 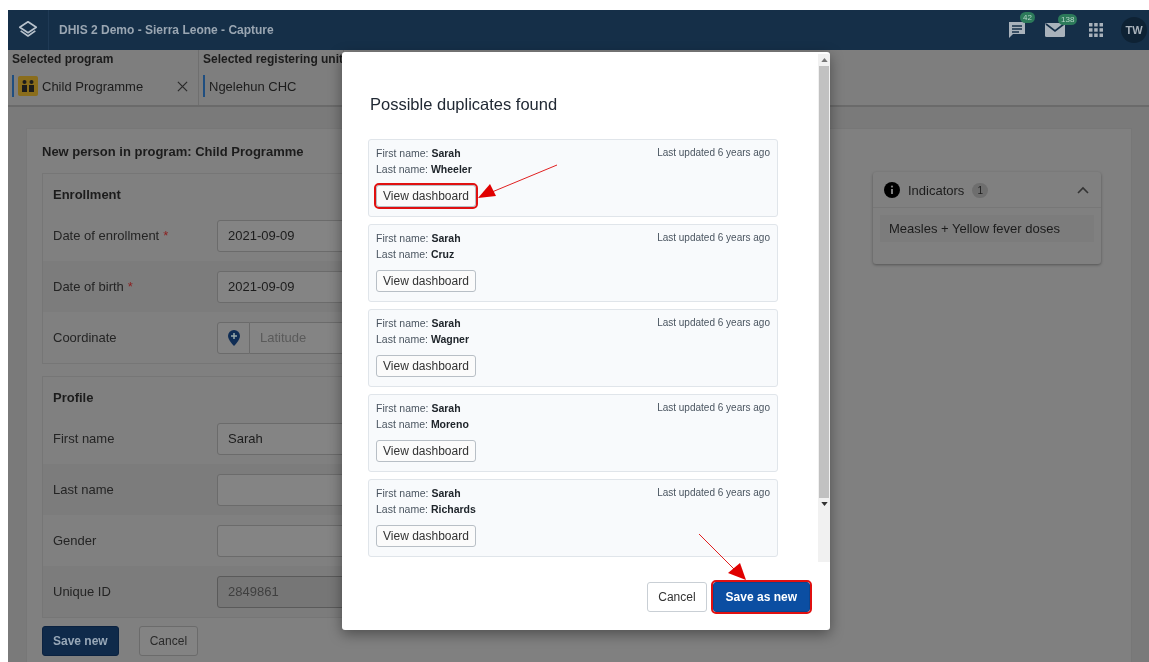 What do you see at coordinates (422, 424) in the screenshot?
I see `last-name-text: Last name: Moreno` at bounding box center [422, 424].